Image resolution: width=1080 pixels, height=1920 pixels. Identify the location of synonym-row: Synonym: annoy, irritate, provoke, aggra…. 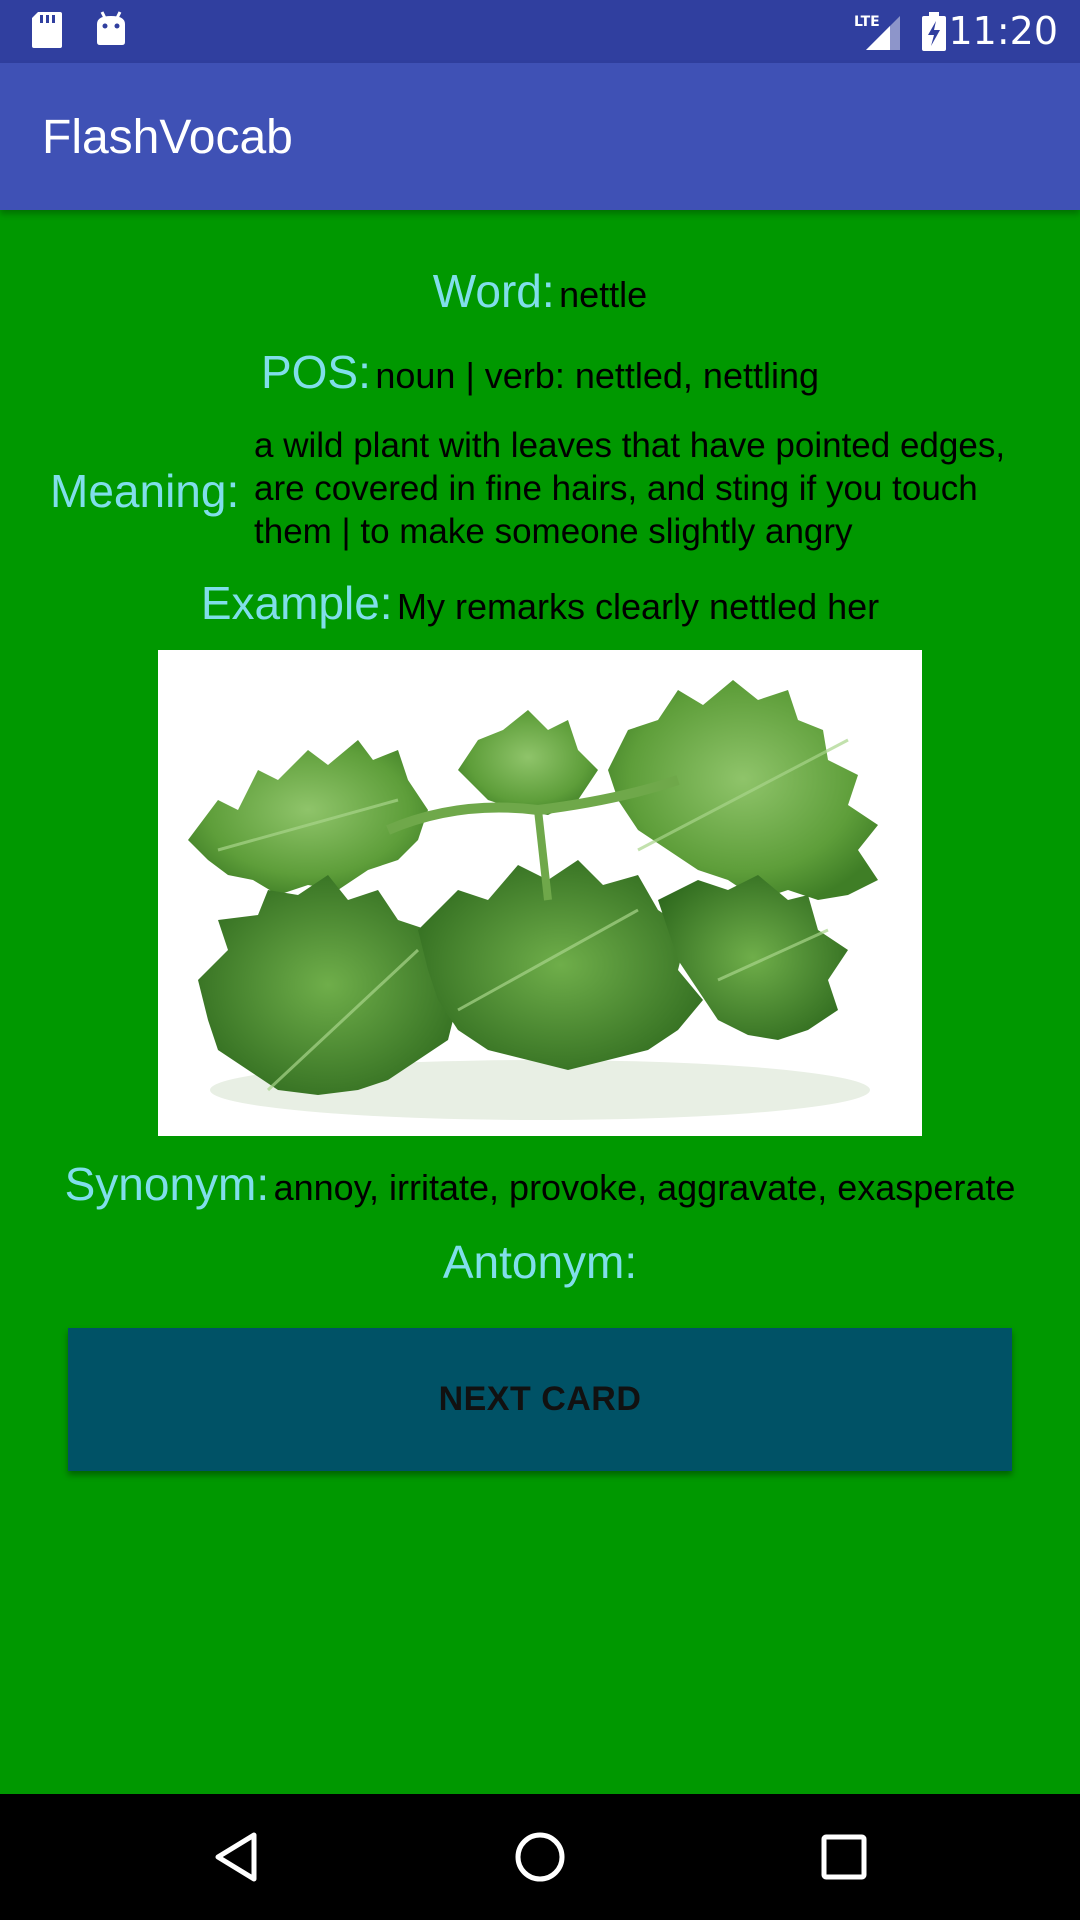
(540, 1184).